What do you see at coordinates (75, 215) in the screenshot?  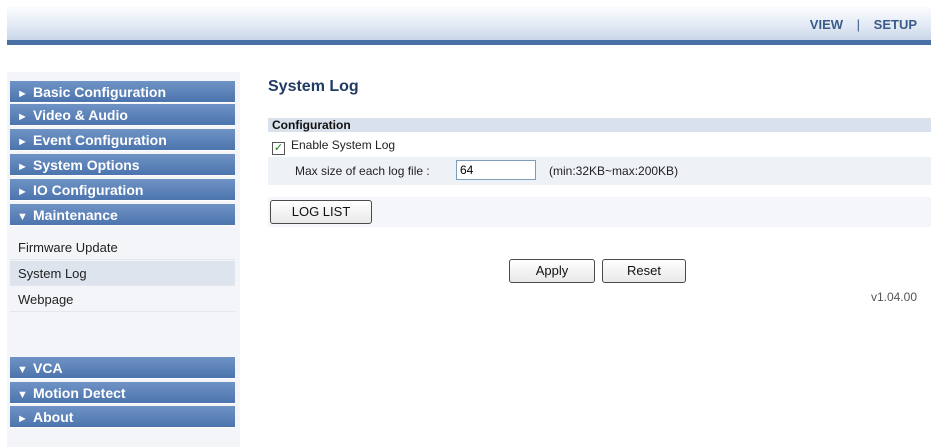 I see `menu-label: Maintenance` at bounding box center [75, 215].